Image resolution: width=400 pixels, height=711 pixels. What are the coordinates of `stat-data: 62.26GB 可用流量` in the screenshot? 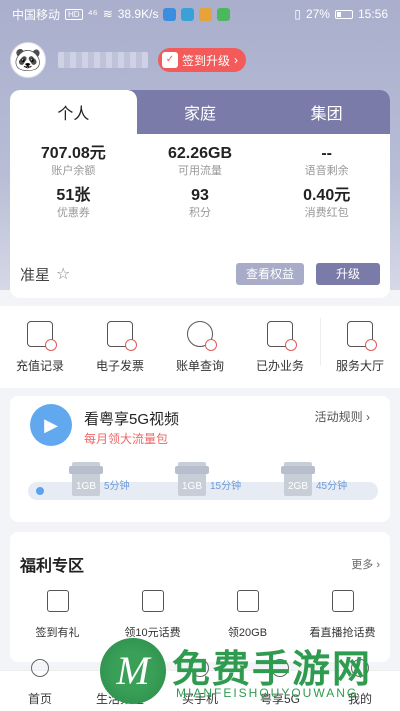 It's located at (200, 163).